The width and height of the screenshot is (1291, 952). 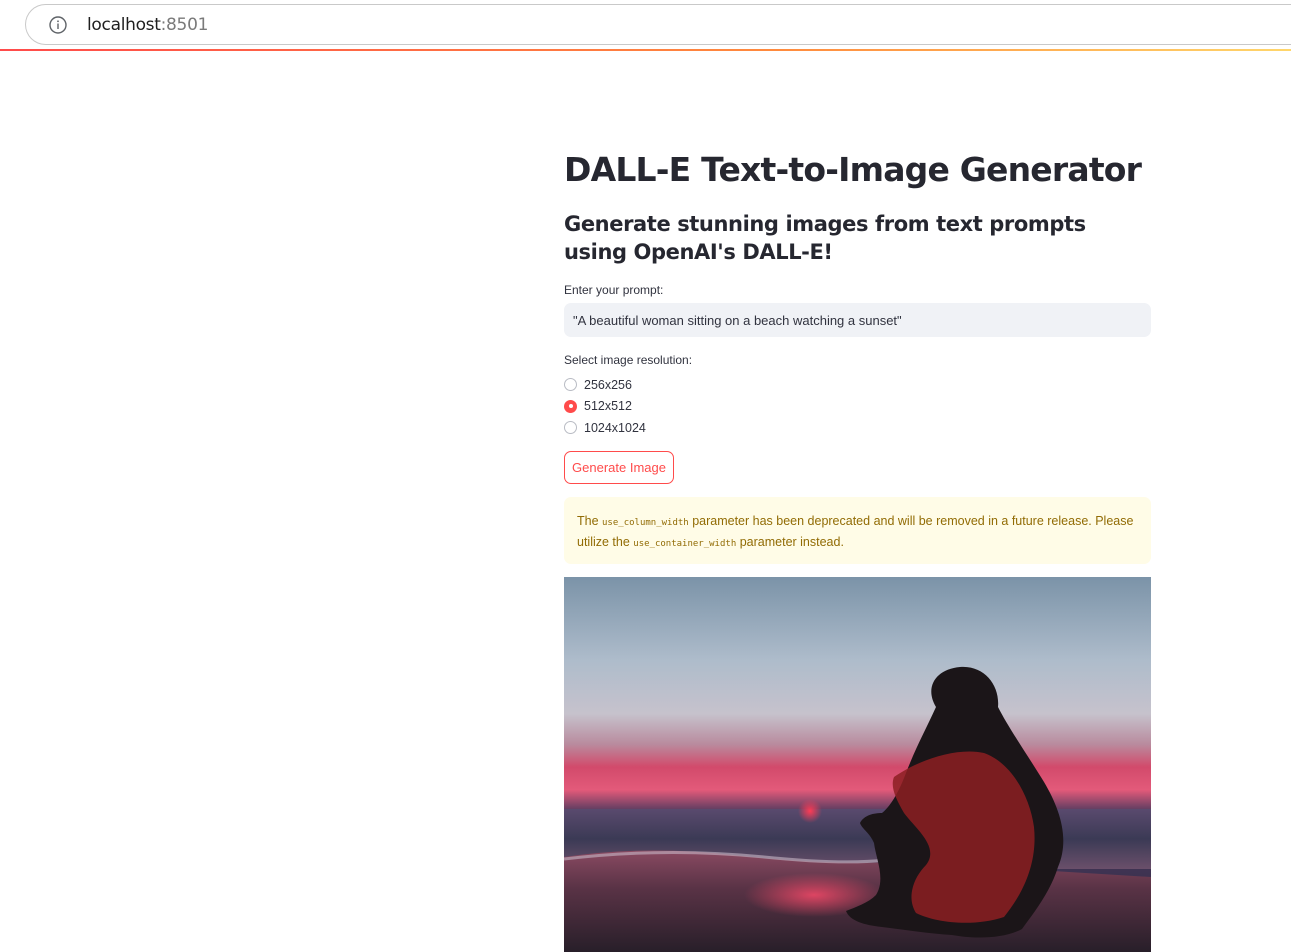 I want to click on resolution-option-512: 512x512, so click(x=605, y=407).